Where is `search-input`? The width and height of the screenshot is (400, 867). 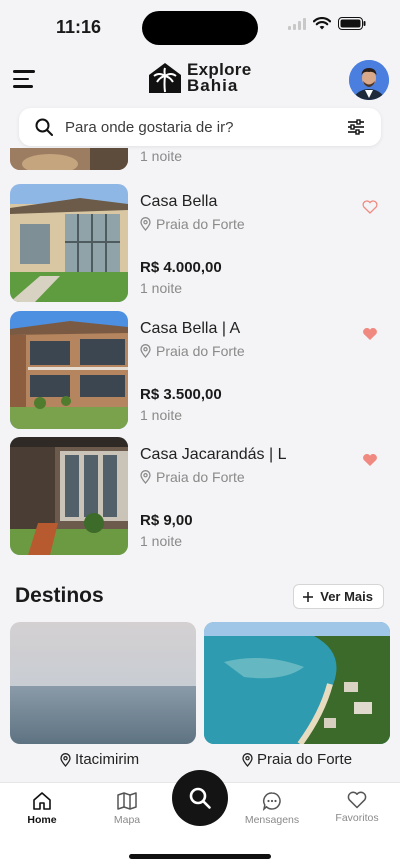
search-input is located at coordinates (200, 127).